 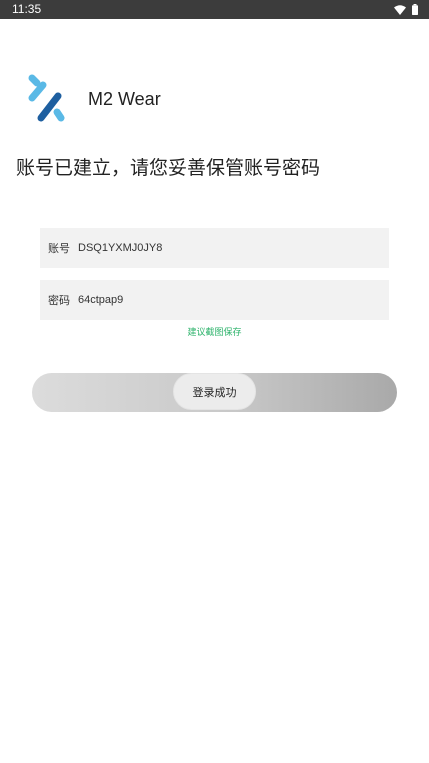 What do you see at coordinates (101, 300) in the screenshot?
I see `password-value: 64ctpap9` at bounding box center [101, 300].